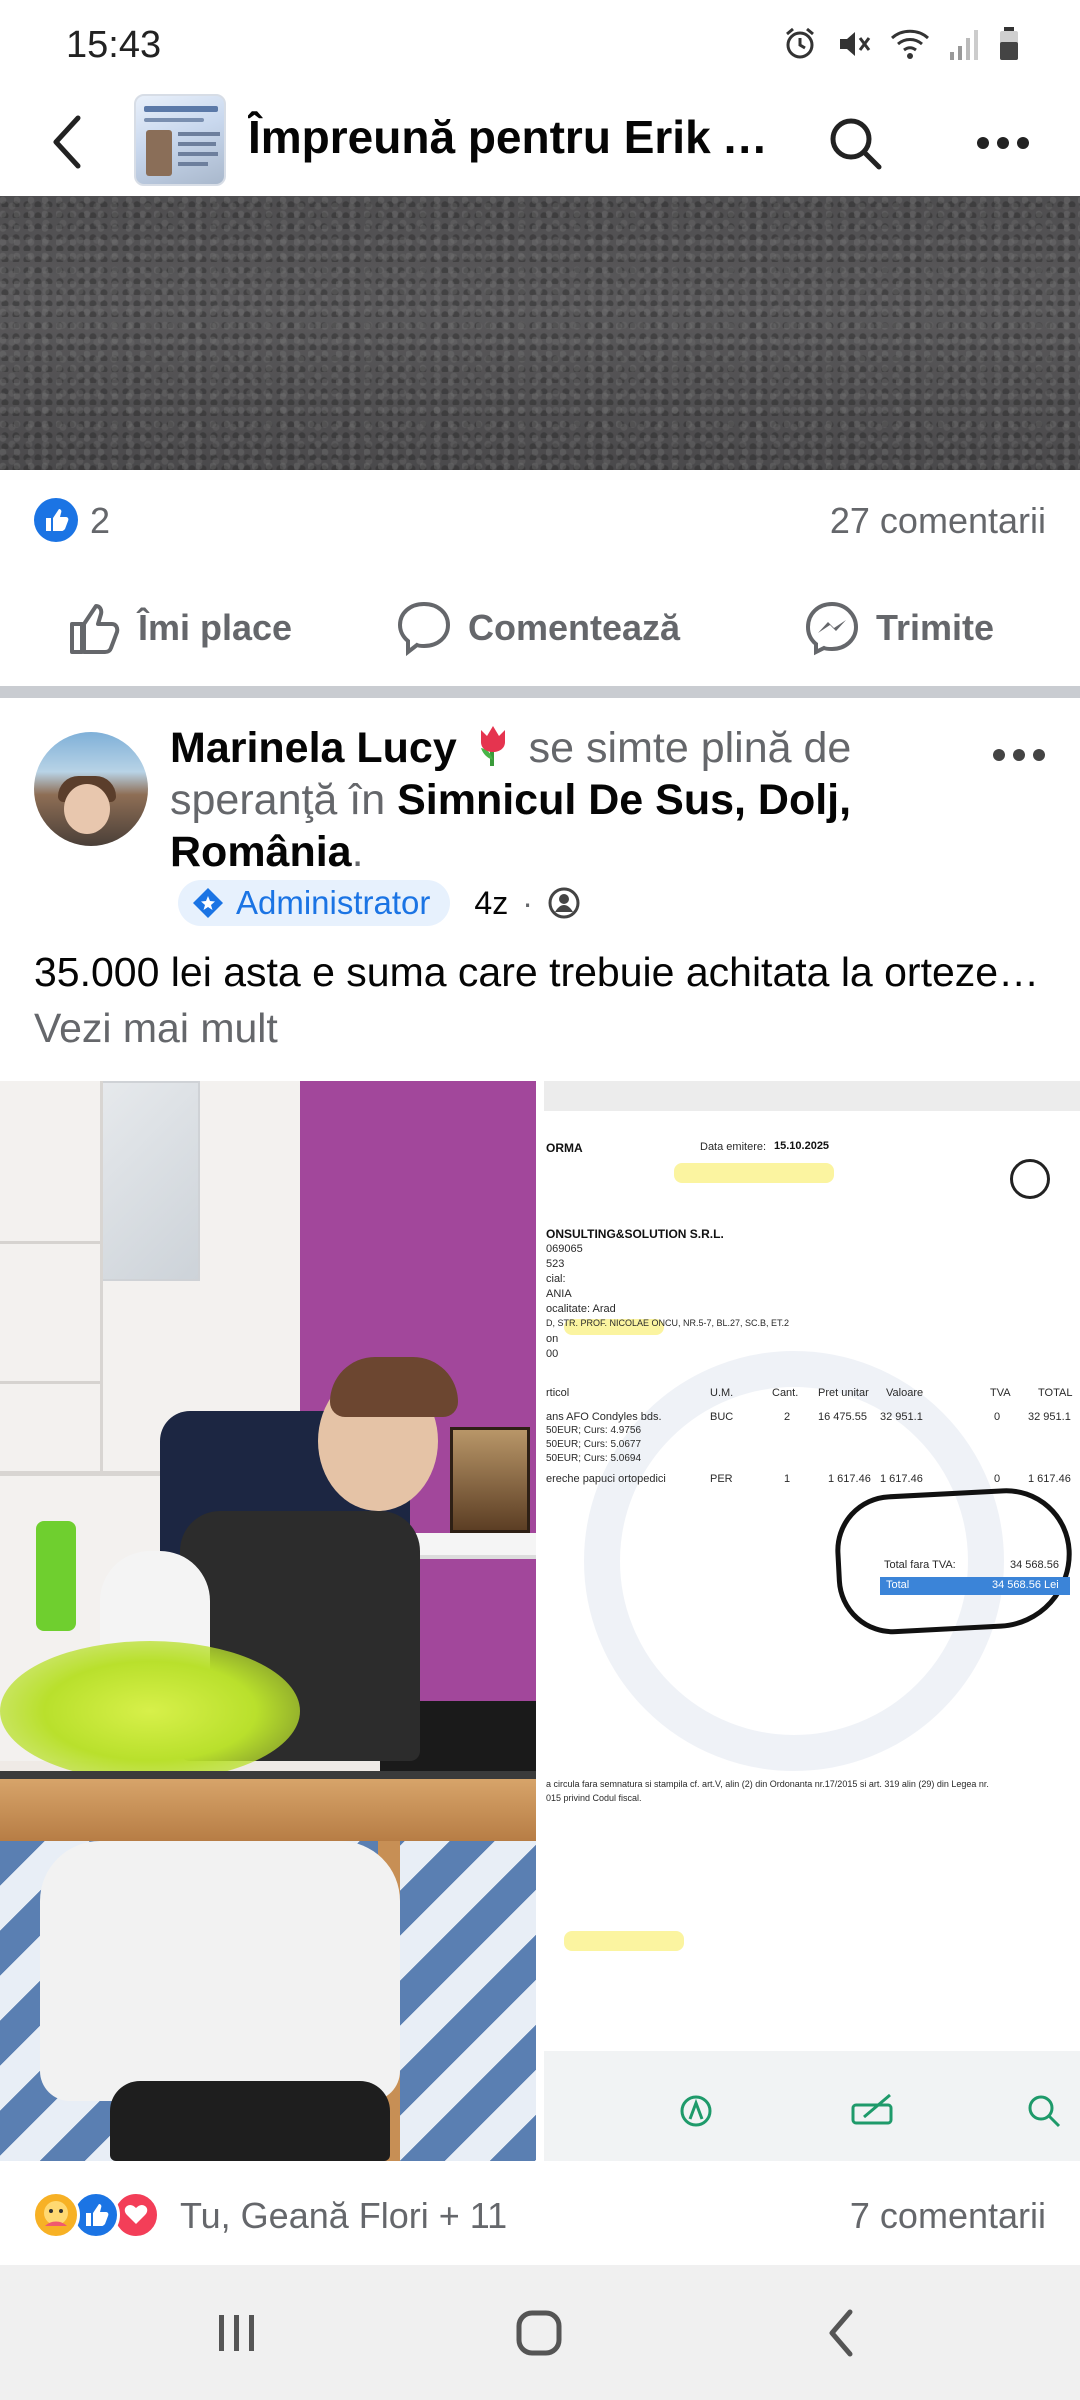  I want to click on comments-count: 7 comentarii, so click(948, 2216).